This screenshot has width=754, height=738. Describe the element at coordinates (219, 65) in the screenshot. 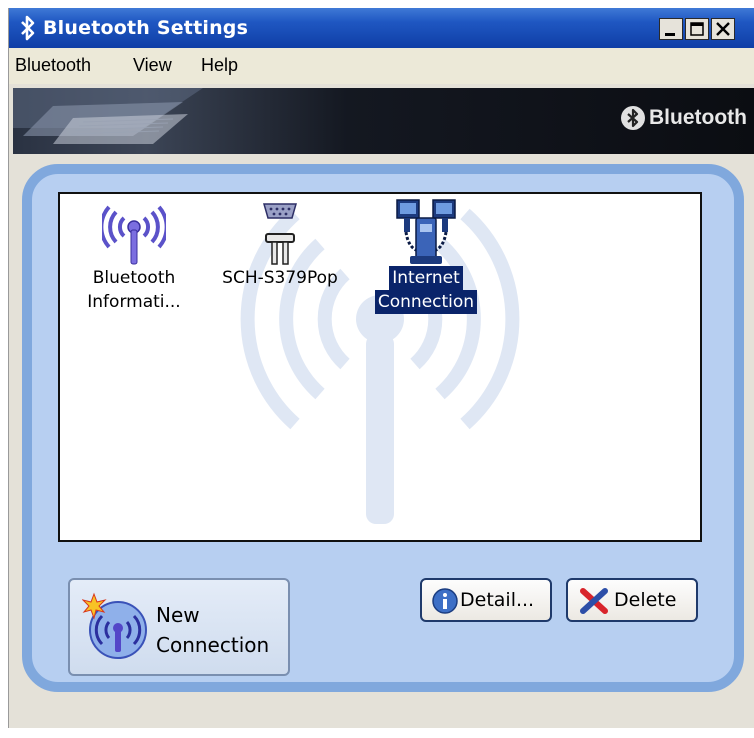

I see `menu-help: Help` at that location.